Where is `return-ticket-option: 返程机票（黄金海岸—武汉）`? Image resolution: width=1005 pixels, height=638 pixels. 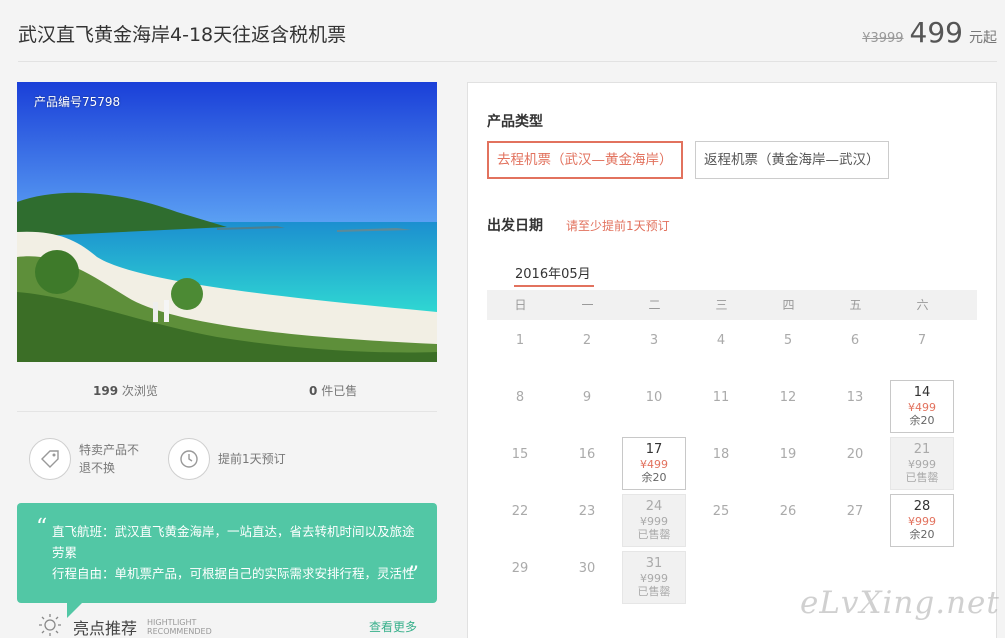
return-ticket-option: 返程机票（黄金海岸—武汉） is located at coordinates (792, 160).